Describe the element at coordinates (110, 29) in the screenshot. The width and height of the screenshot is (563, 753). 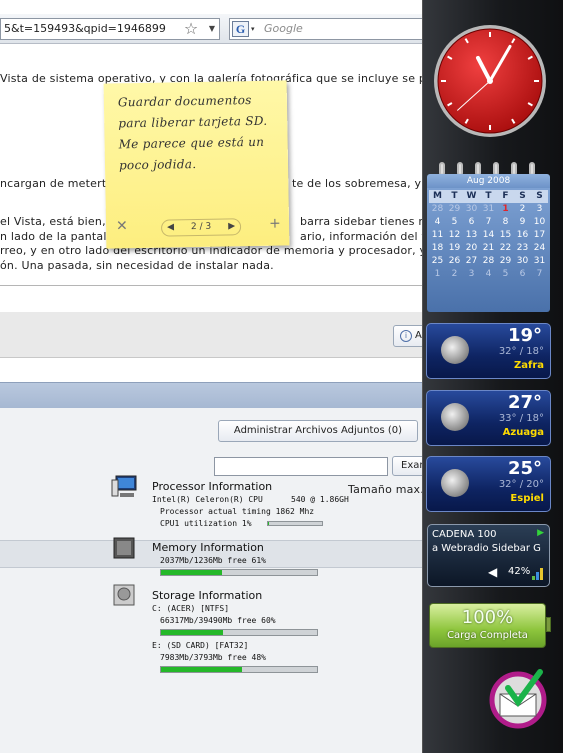
I see `address-bar: 5&t=159493&qpid=1946899 ☆ ▼` at that location.